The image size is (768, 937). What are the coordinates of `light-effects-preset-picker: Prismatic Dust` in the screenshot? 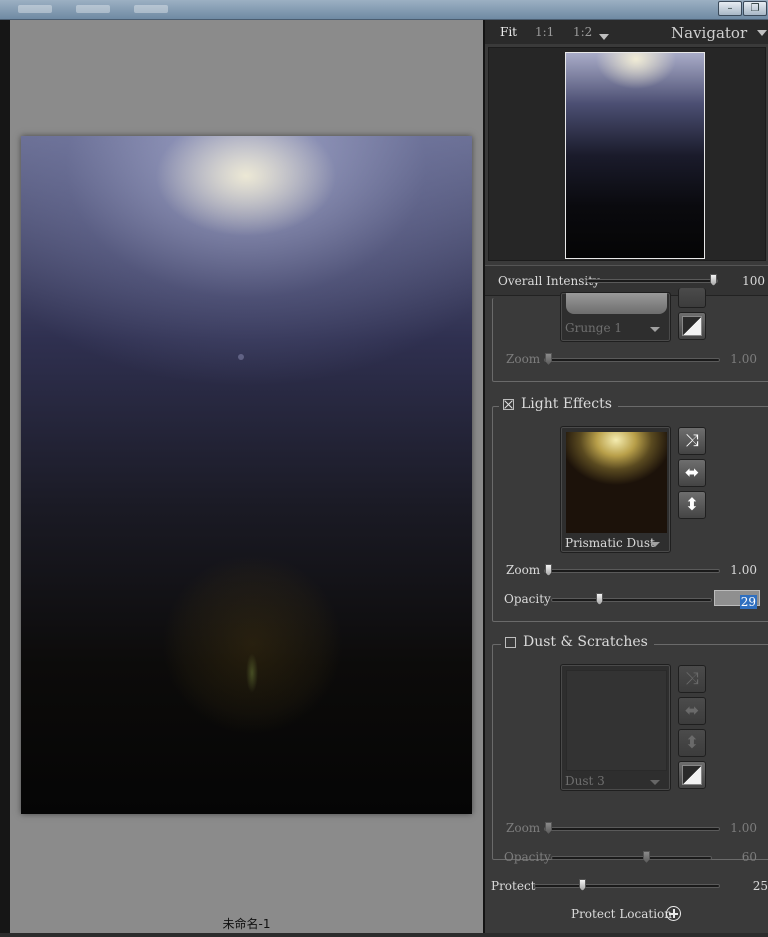 It's located at (615, 489).